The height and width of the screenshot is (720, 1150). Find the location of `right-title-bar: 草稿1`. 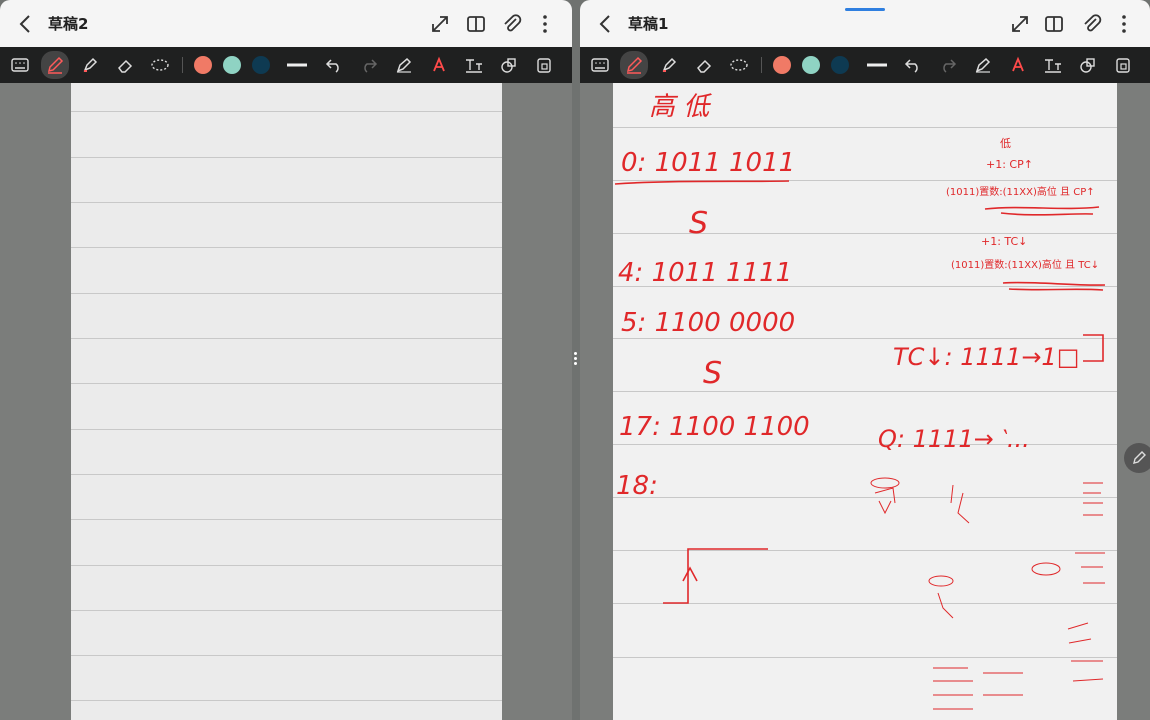

right-title-bar: 草稿1 is located at coordinates (865, 23).